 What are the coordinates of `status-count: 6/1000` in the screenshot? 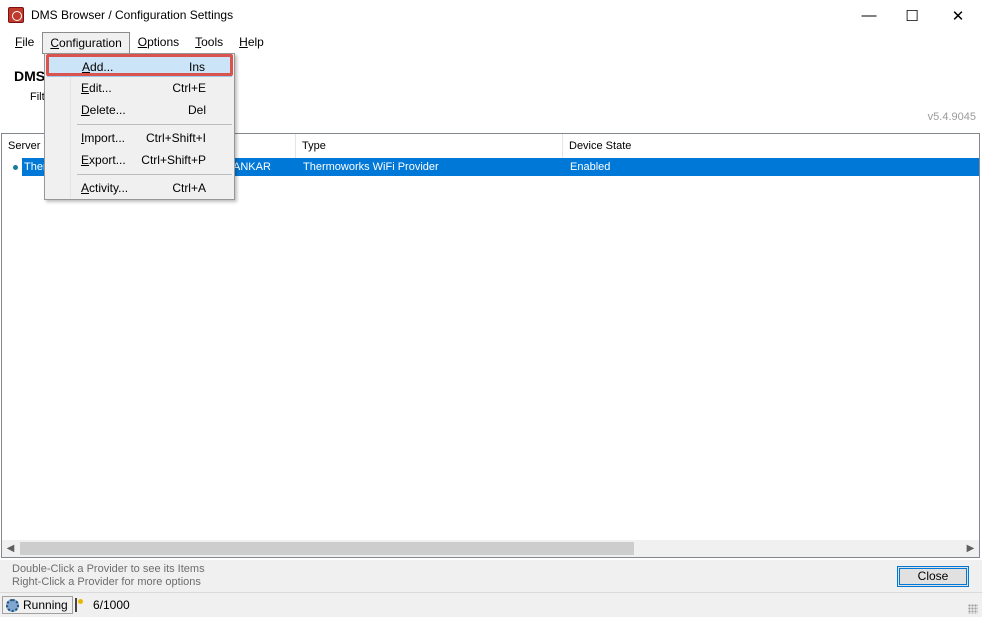 It's located at (111, 605).